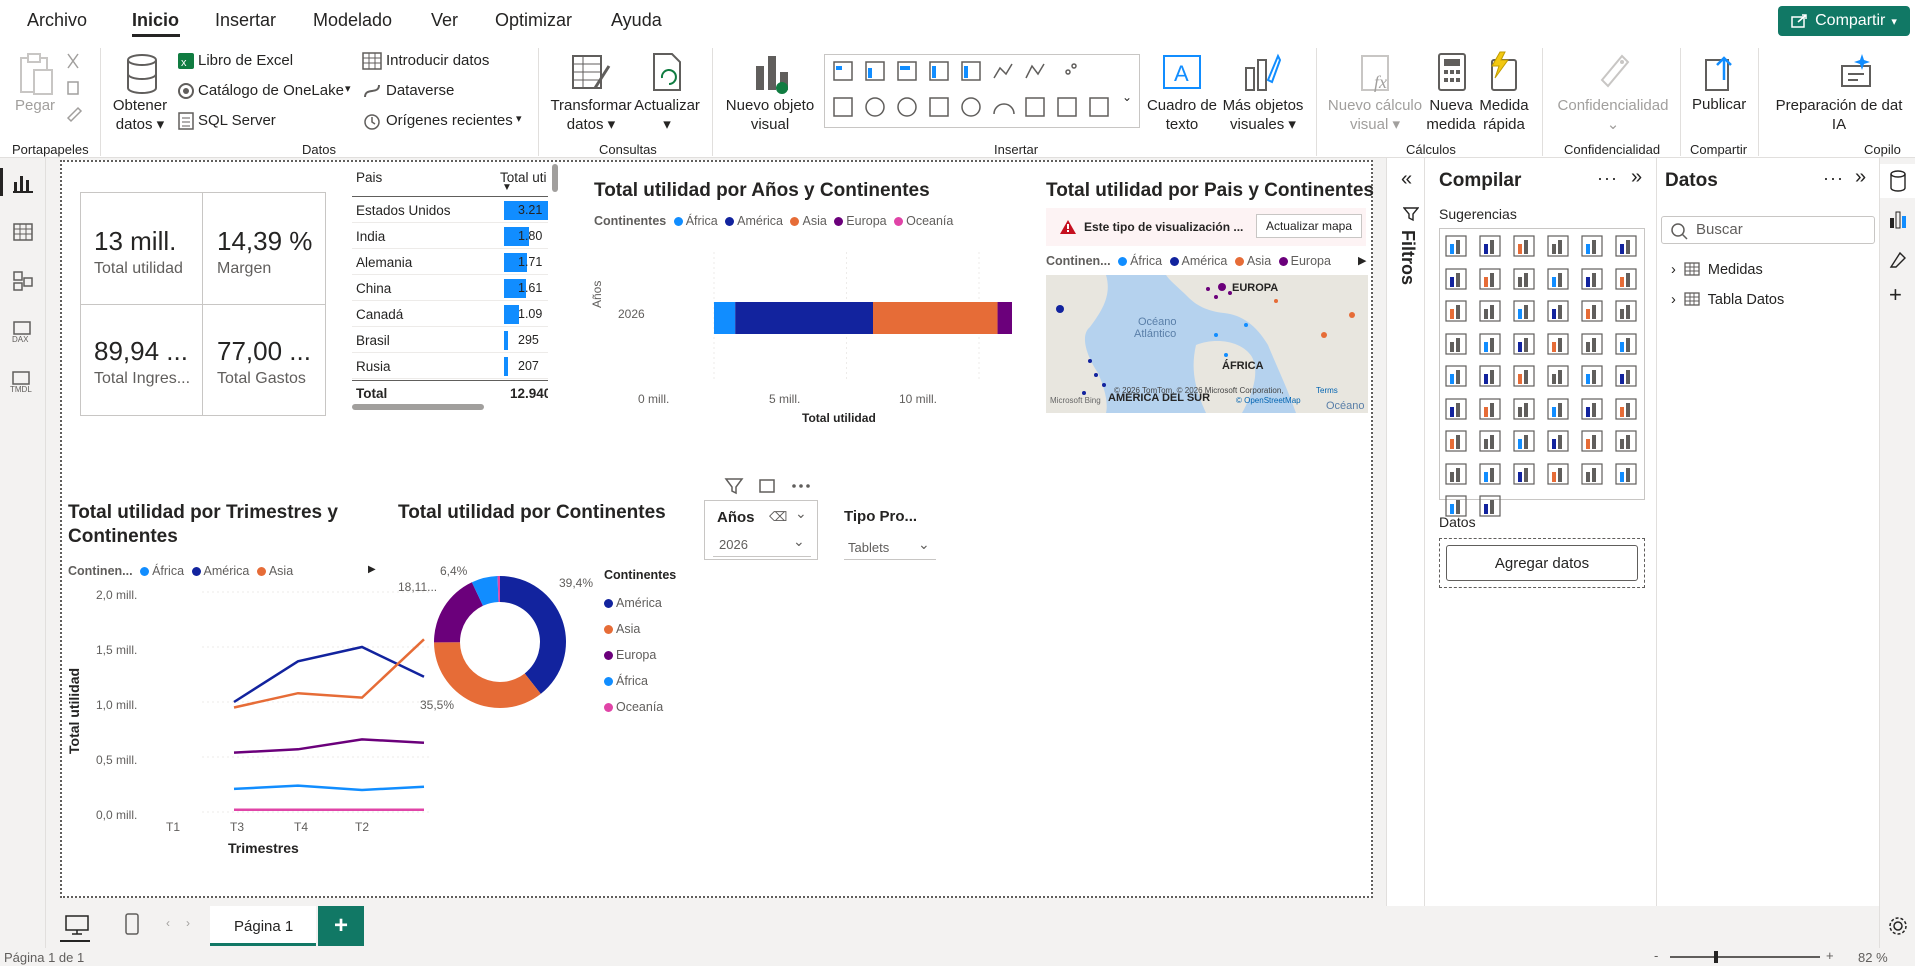 Image resolution: width=1915 pixels, height=966 pixels. Describe the element at coordinates (352, 20) in the screenshot. I see `menu-modelado: Modelado` at that location.